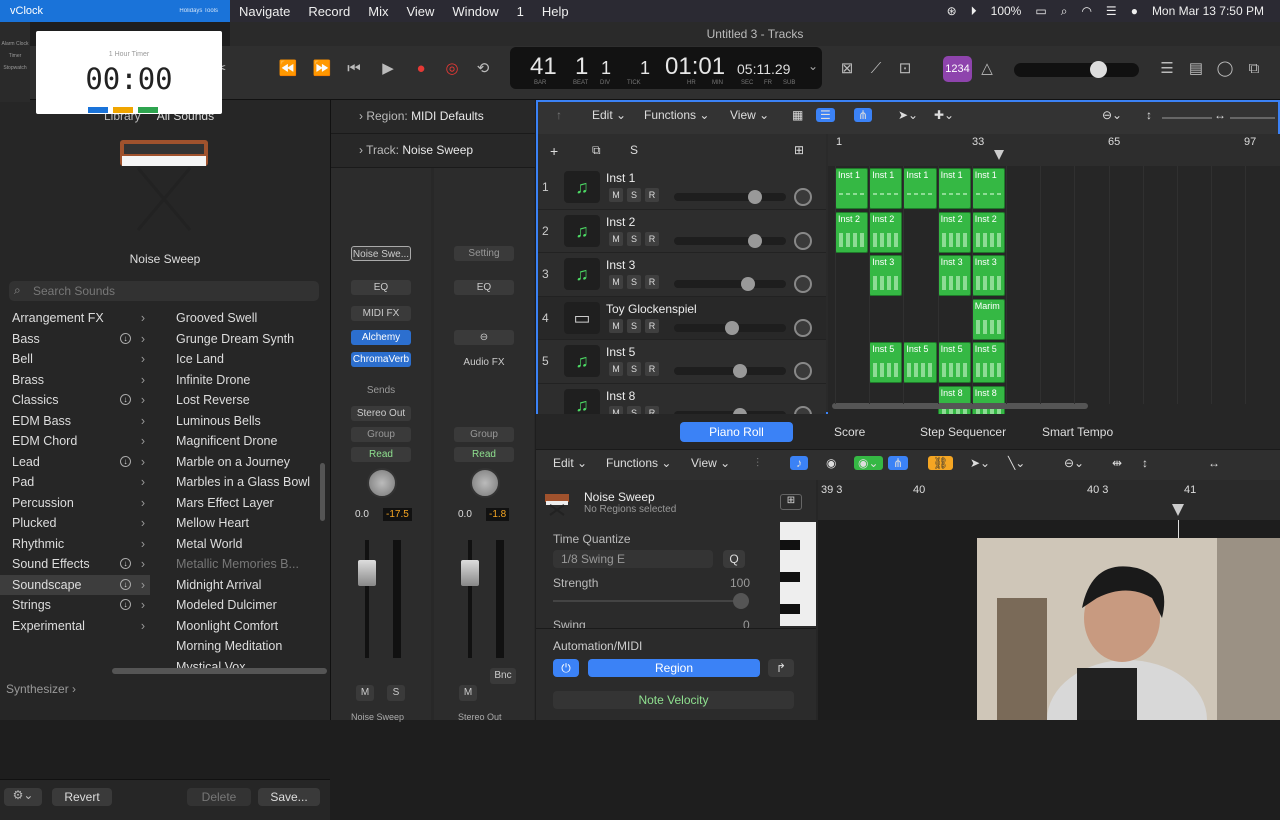 This screenshot has width=1280, height=820. Describe the element at coordinates (75, 585) in the screenshot. I see `category-item: Soundscape↓›` at that location.